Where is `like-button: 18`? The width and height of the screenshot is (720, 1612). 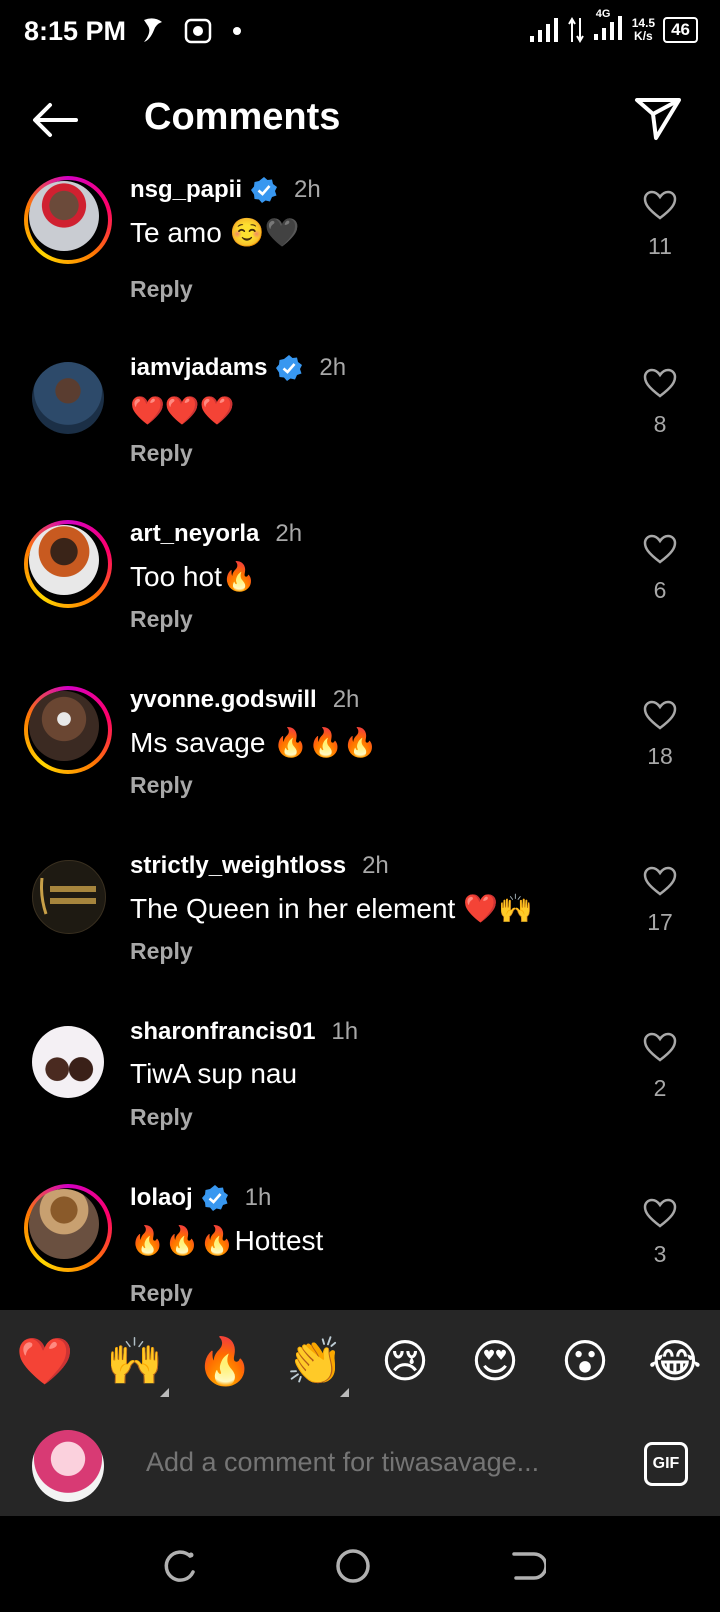 like-button: 18 is located at coordinates (660, 735).